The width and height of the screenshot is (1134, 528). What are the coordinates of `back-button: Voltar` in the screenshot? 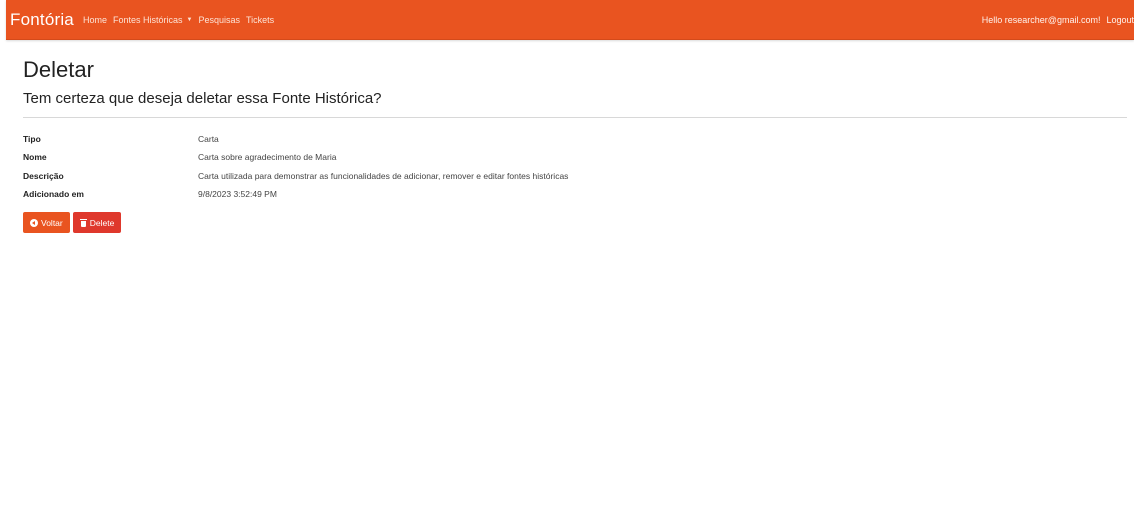 It's located at (46, 223).